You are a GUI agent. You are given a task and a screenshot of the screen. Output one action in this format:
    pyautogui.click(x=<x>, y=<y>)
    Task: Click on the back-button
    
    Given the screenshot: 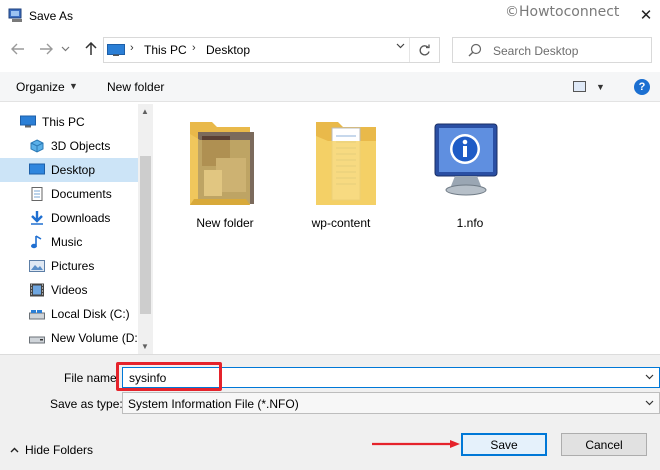 What is the action you would take?
    pyautogui.click(x=18, y=49)
    